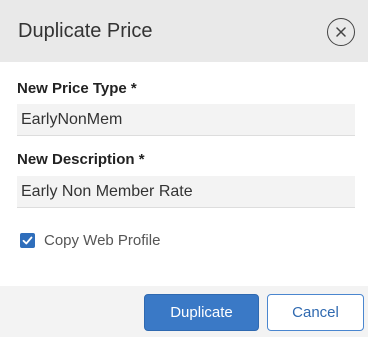  I want to click on cancel-button: Cancel, so click(315, 312).